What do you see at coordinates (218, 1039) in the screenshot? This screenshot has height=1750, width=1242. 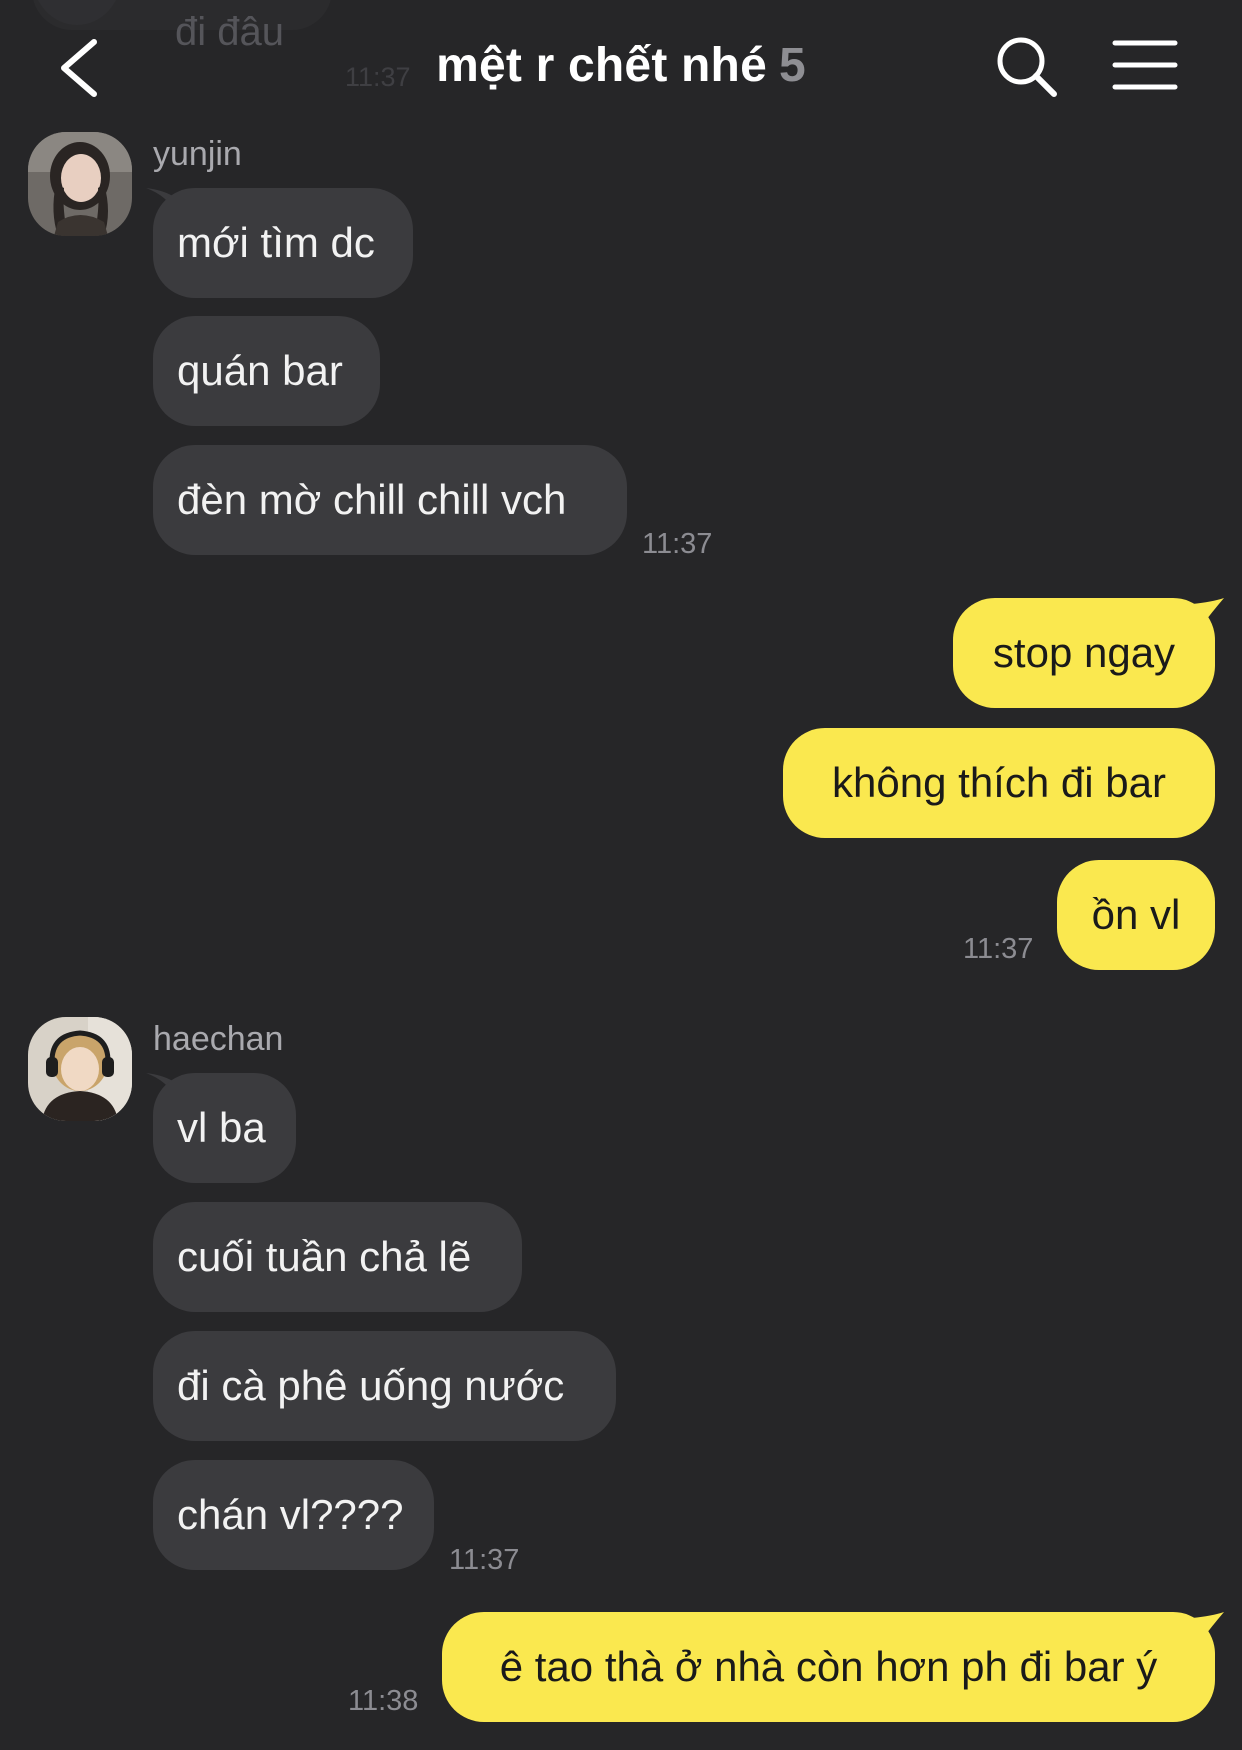 I see `sender-name: haechan` at bounding box center [218, 1039].